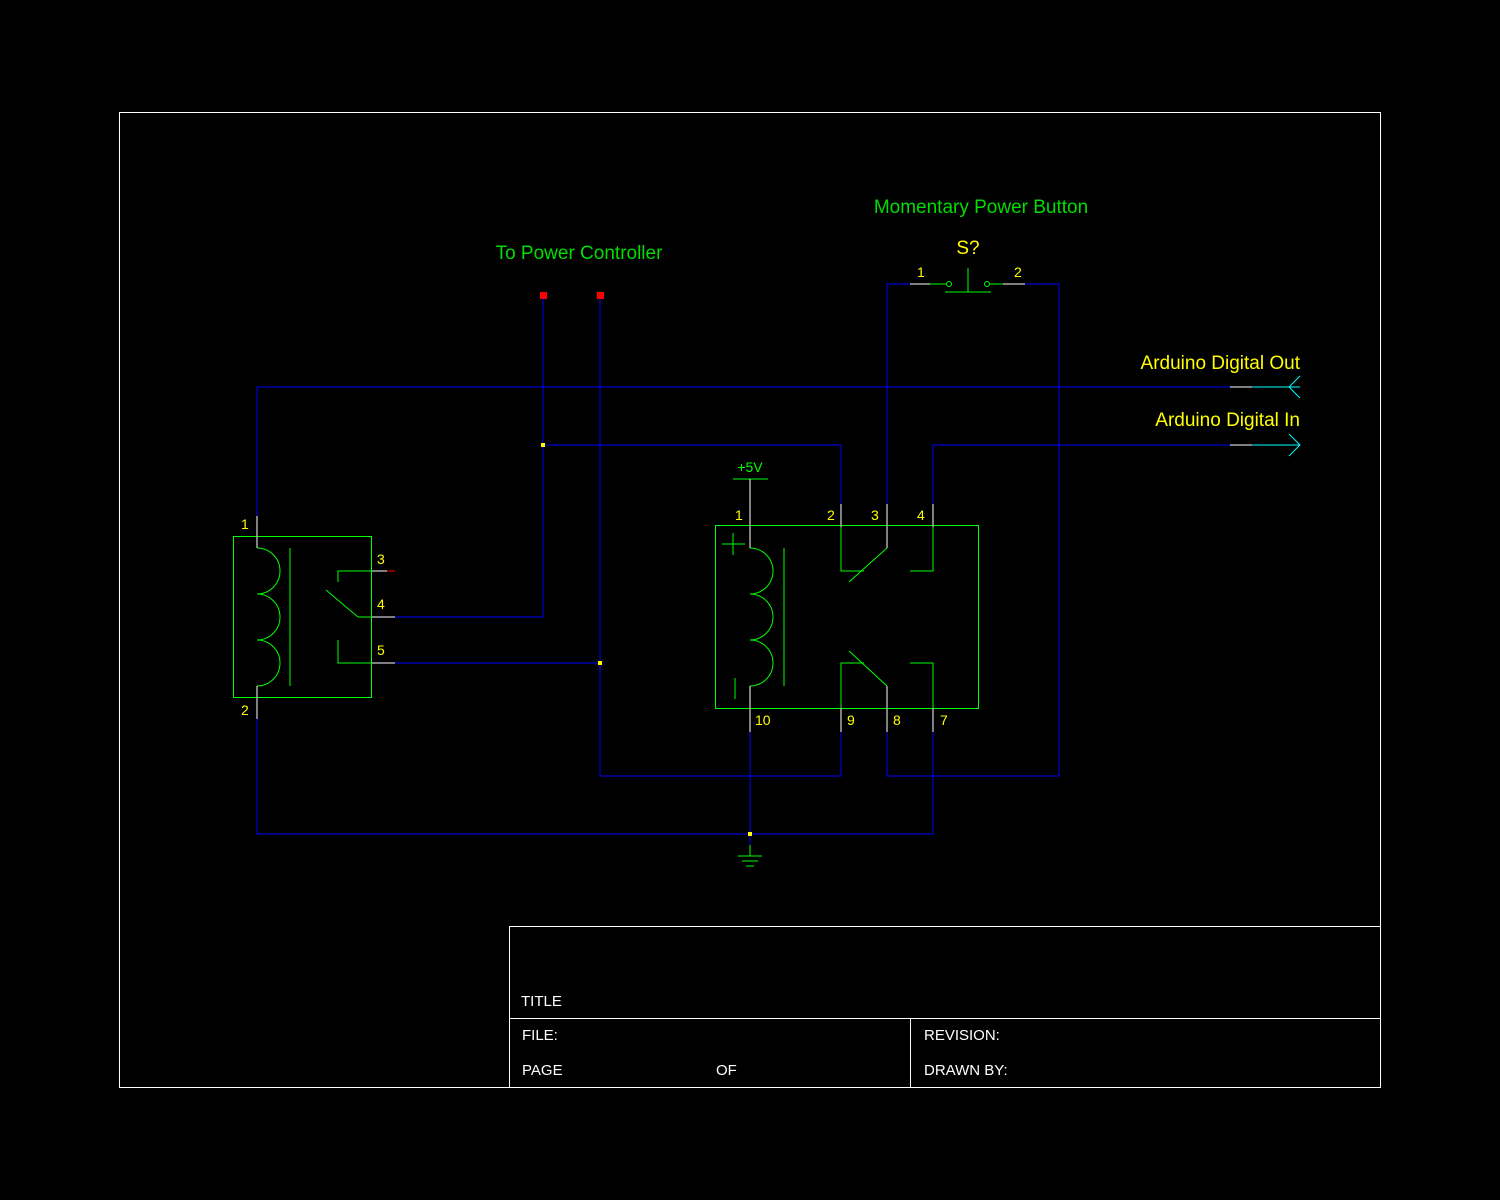 This screenshot has width=1500, height=1200. What do you see at coordinates (750, 467) in the screenshot?
I see `power-label: +5V` at bounding box center [750, 467].